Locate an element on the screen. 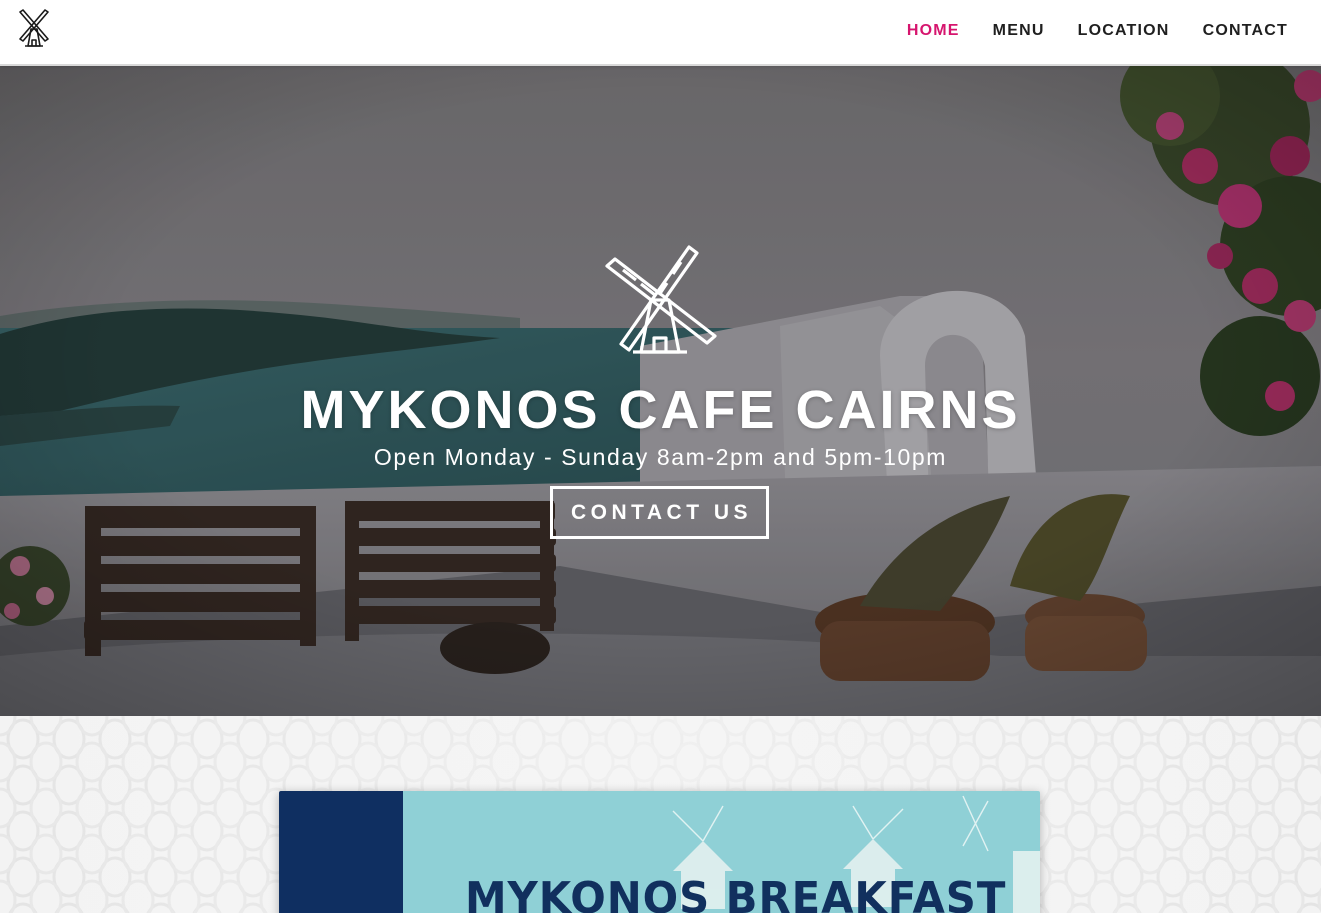 This screenshot has height=913, width=1321. nav-contact-link: CONTACT is located at coordinates (1245, 32).